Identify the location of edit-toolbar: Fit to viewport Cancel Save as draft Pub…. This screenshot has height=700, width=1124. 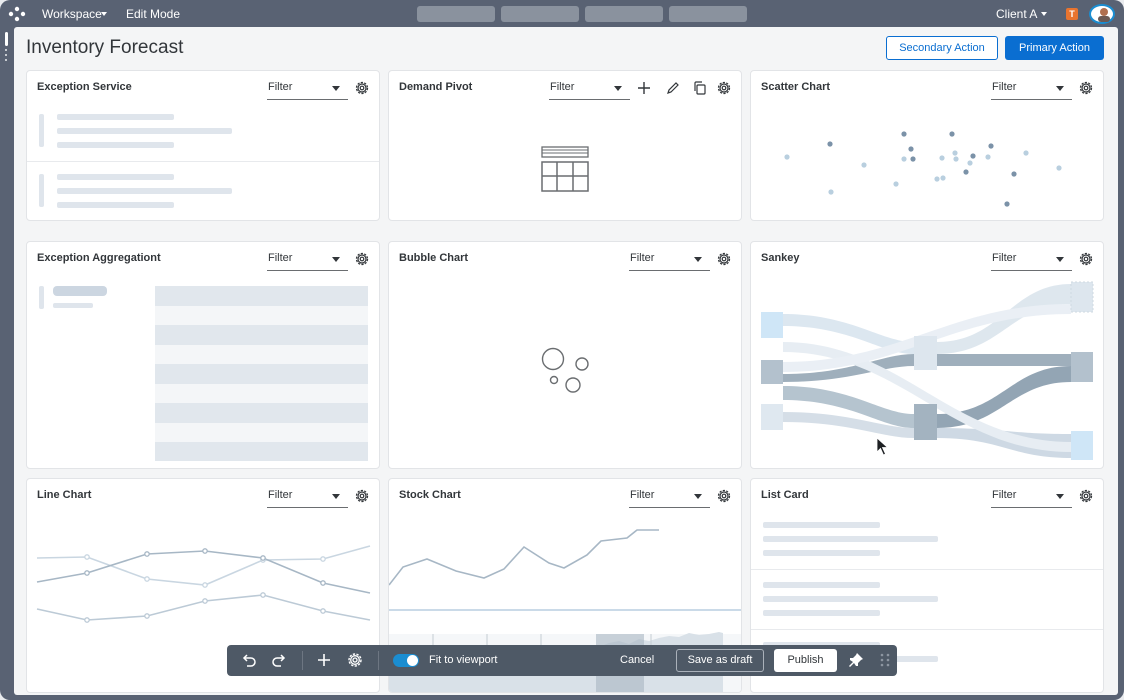
(562, 660).